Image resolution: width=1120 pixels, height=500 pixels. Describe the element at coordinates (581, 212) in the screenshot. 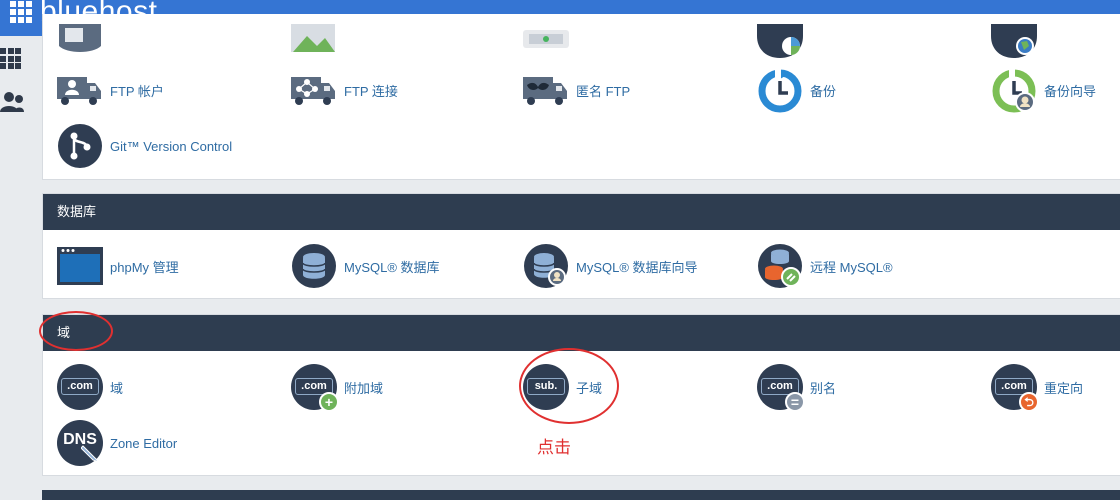

I see `databases-section-header: 数据库` at that location.